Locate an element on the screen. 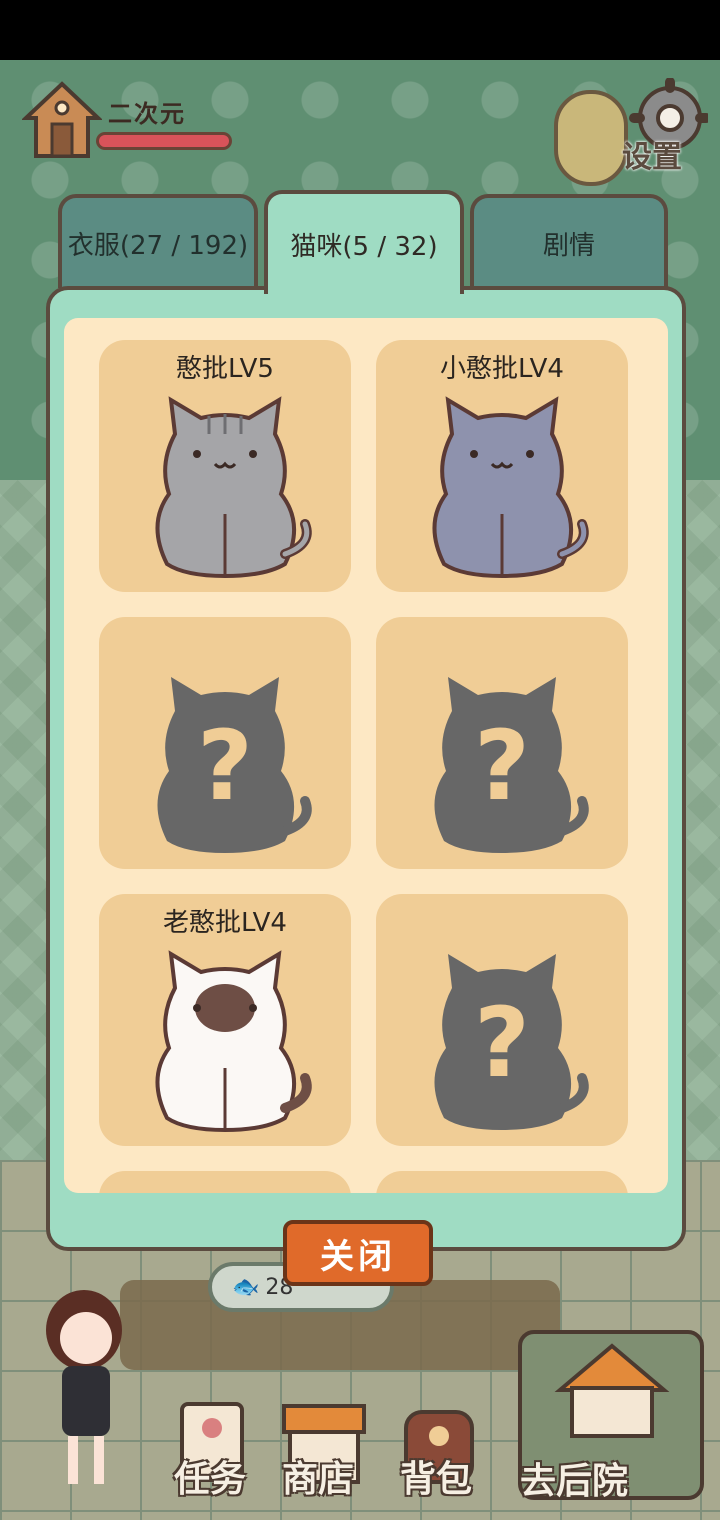 This screenshot has height=1520, width=720. cat-photo-frame is located at coordinates (591, 138).